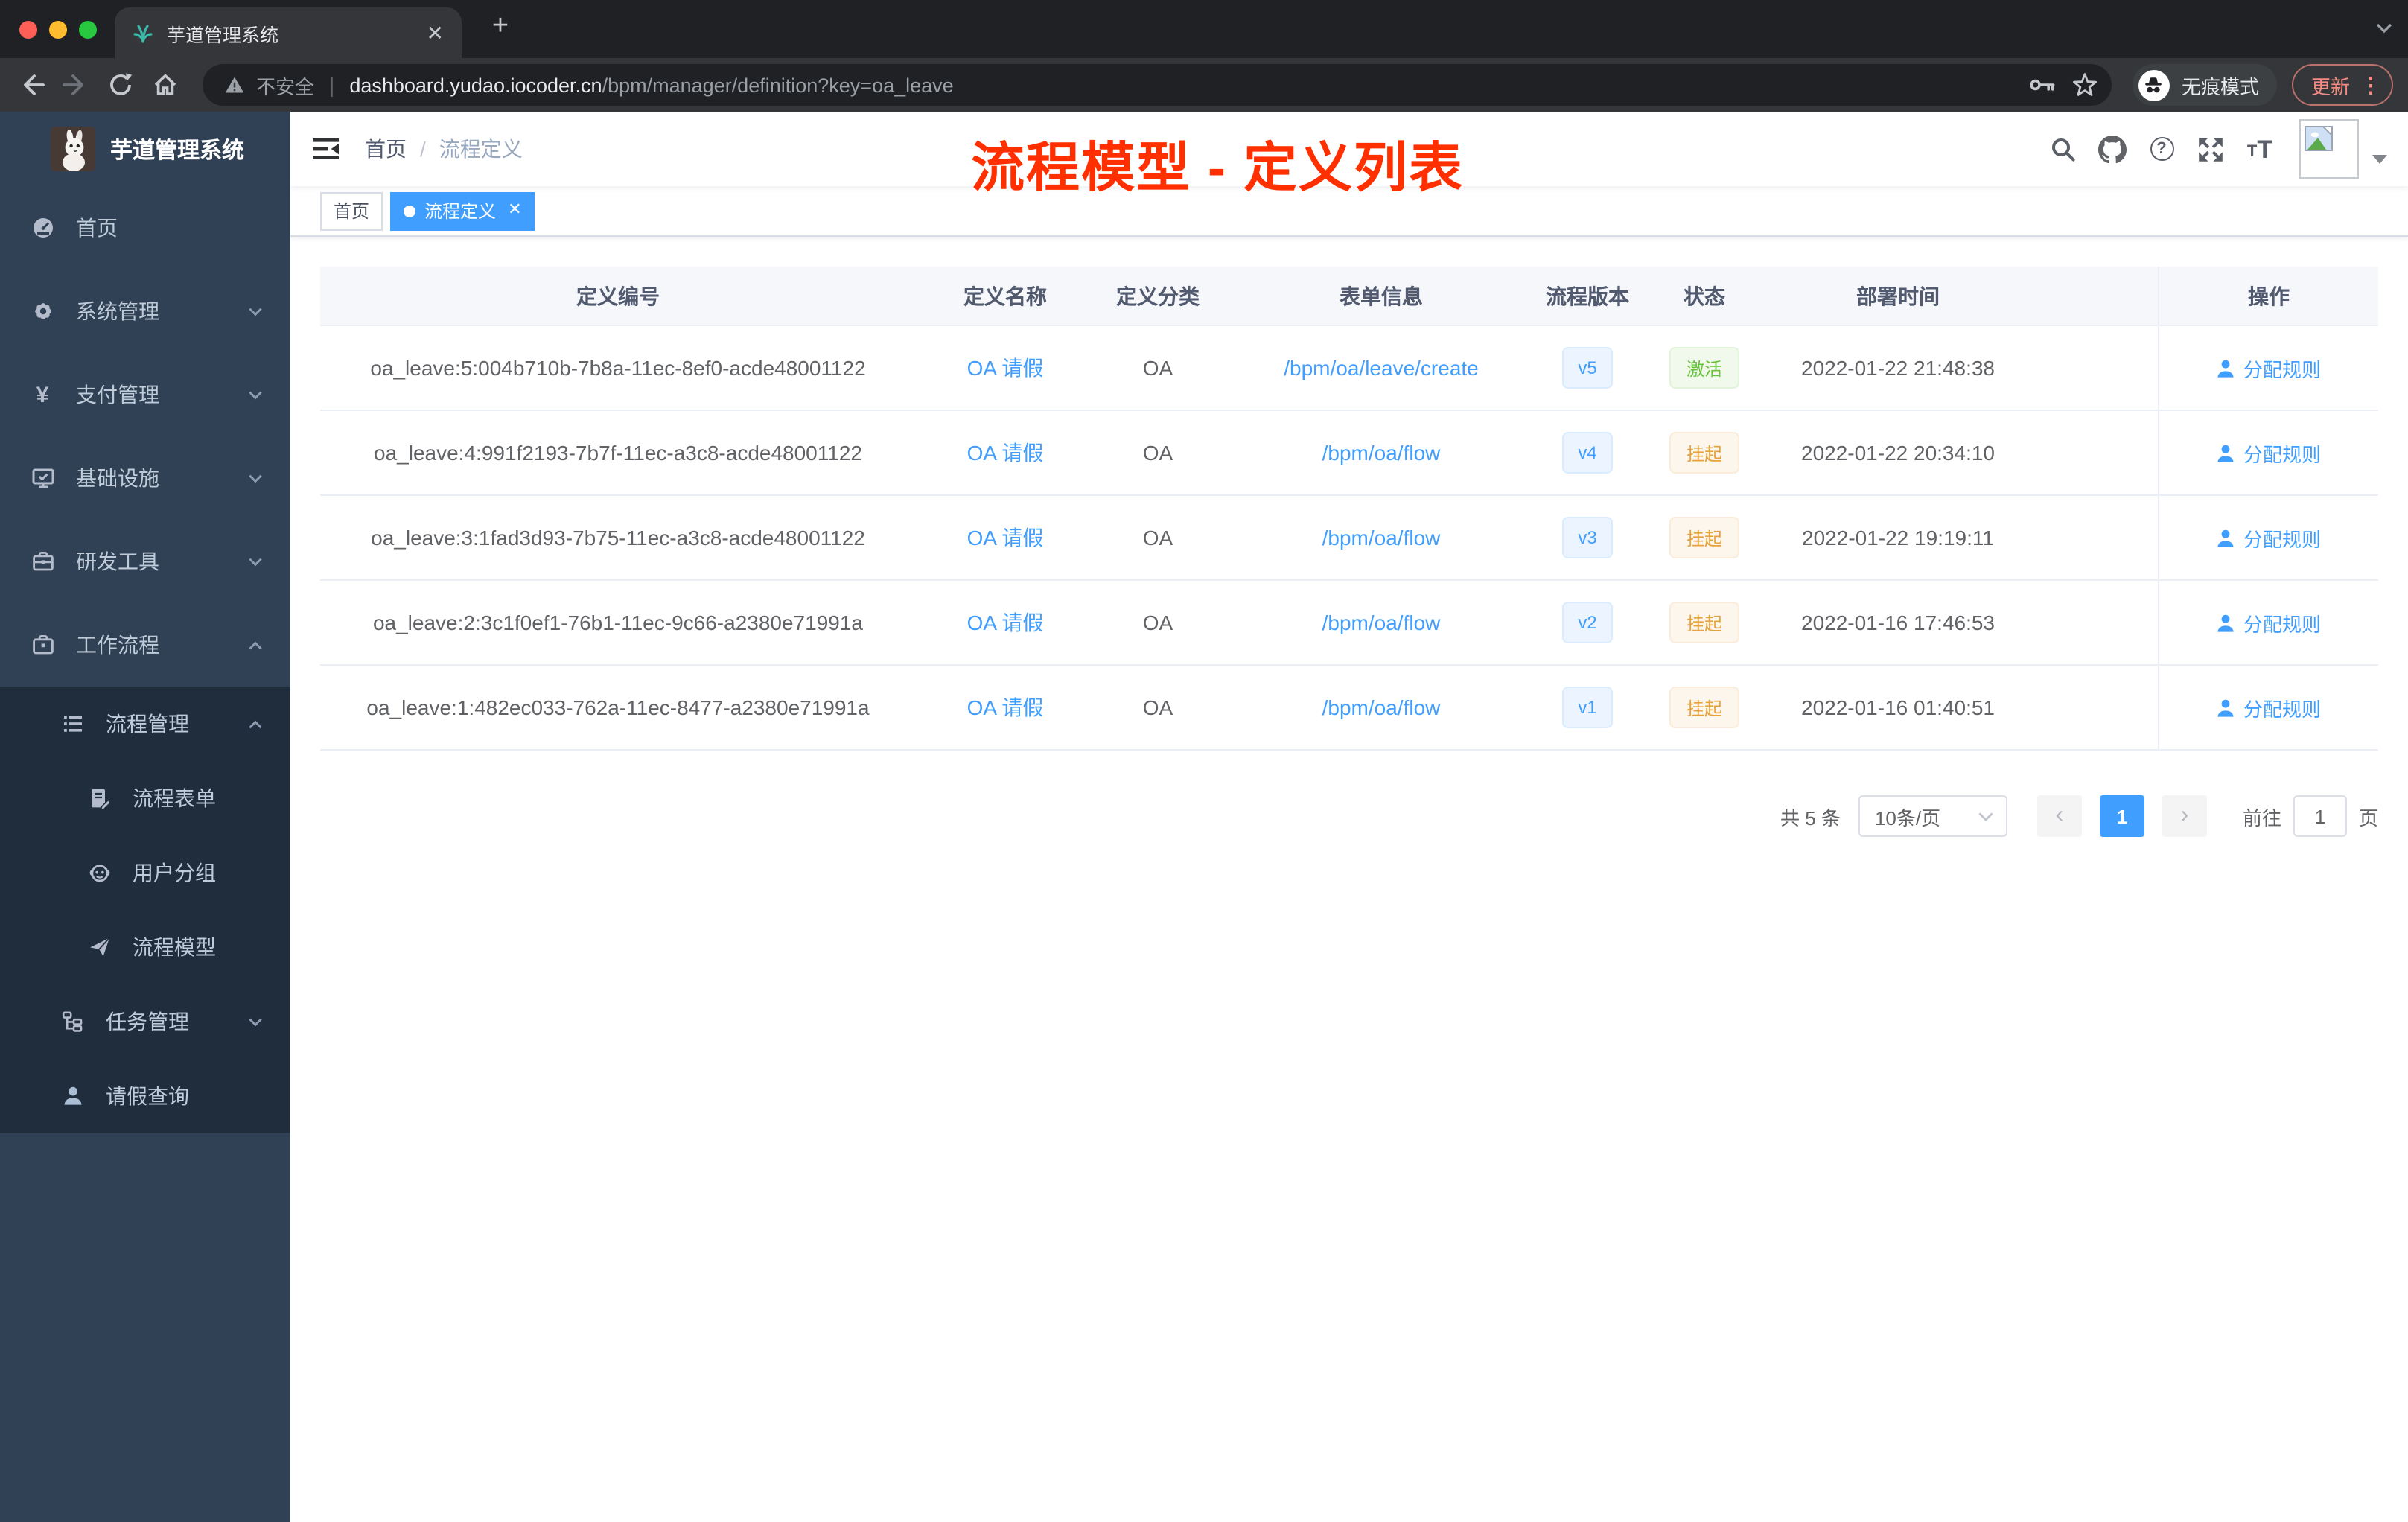 The width and height of the screenshot is (2408, 1522). What do you see at coordinates (2259, 149) in the screenshot?
I see `font-size-icon: TT` at bounding box center [2259, 149].